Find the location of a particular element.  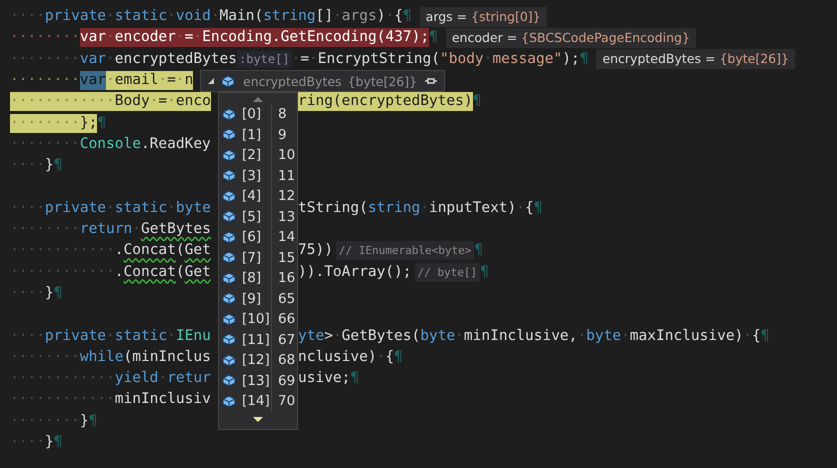

array-element-row: [4] 12 is located at coordinates (258, 196).